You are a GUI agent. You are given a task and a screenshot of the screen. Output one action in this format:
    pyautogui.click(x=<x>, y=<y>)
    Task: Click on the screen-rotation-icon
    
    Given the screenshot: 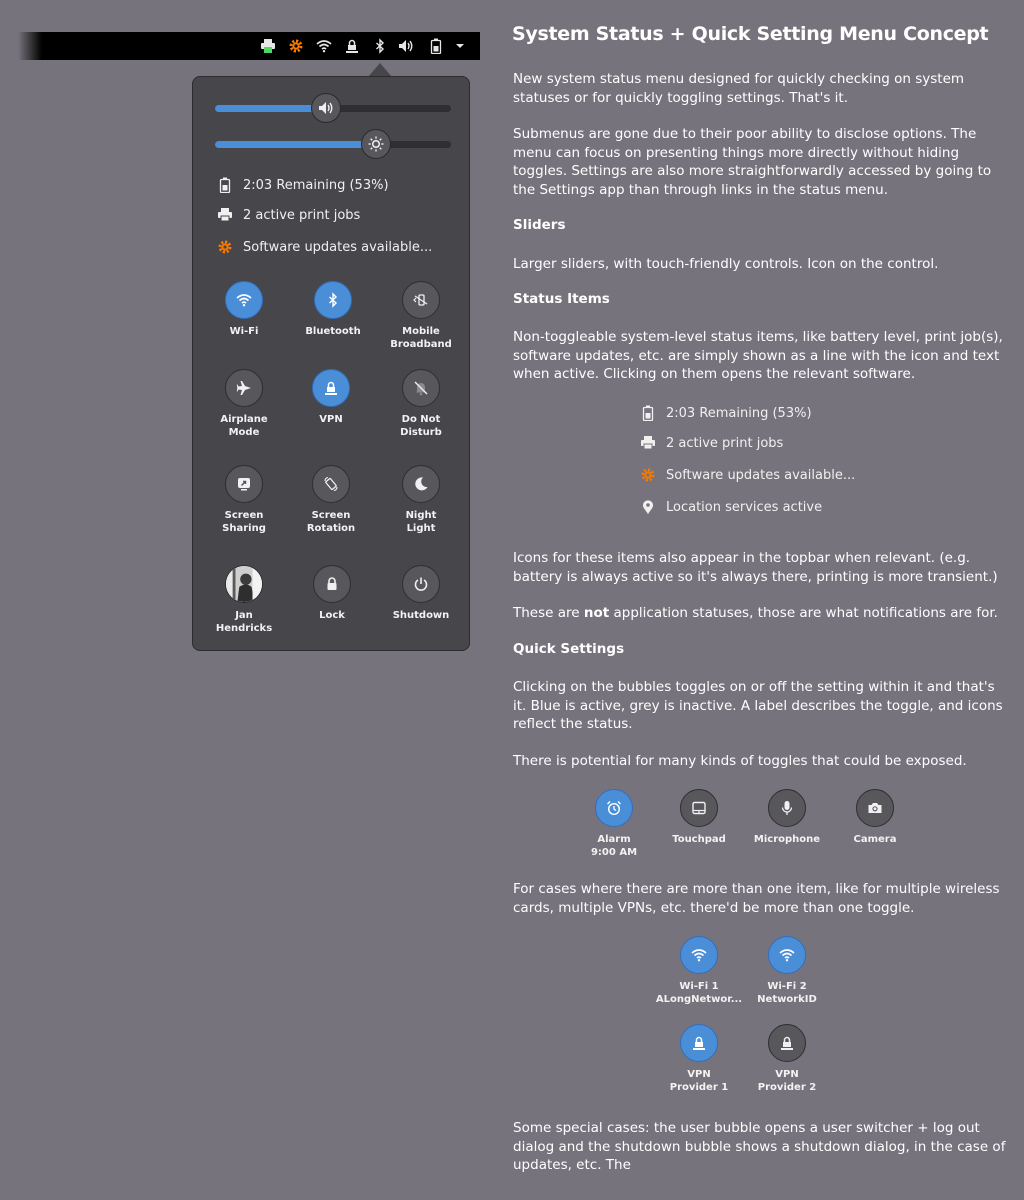 What is the action you would take?
    pyautogui.click(x=331, y=484)
    